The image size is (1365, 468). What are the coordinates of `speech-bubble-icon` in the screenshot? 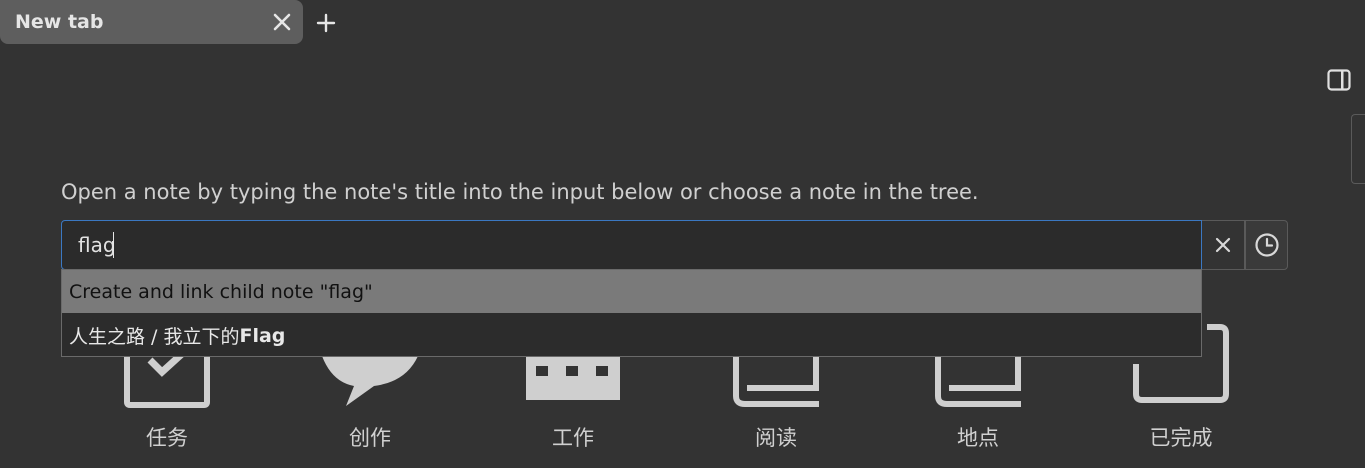 It's located at (370, 381).